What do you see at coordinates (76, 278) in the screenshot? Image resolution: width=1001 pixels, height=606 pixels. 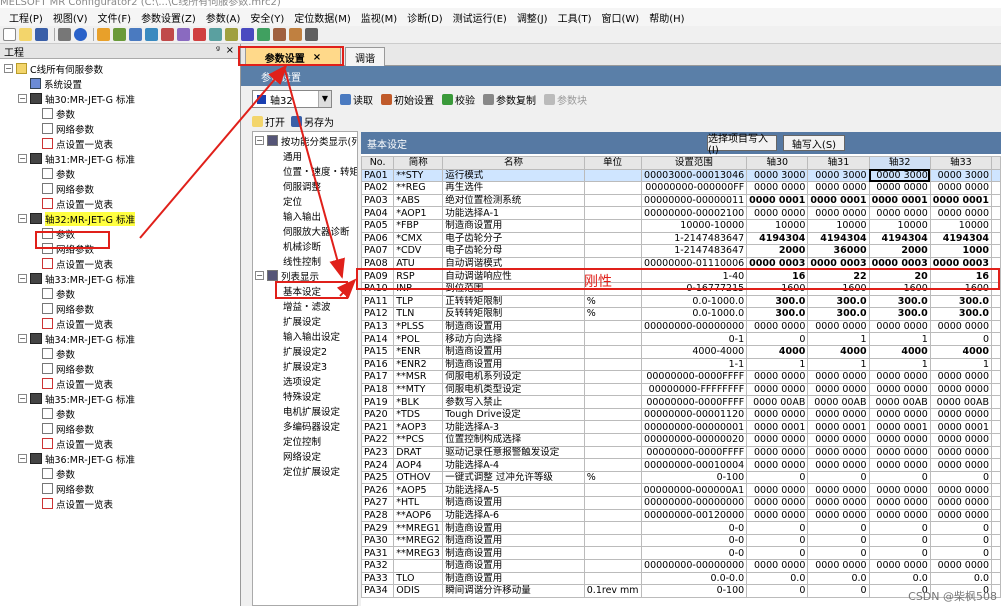 I see `tree-axis: − 轴33:MR-JET-G 标准` at bounding box center [76, 278].